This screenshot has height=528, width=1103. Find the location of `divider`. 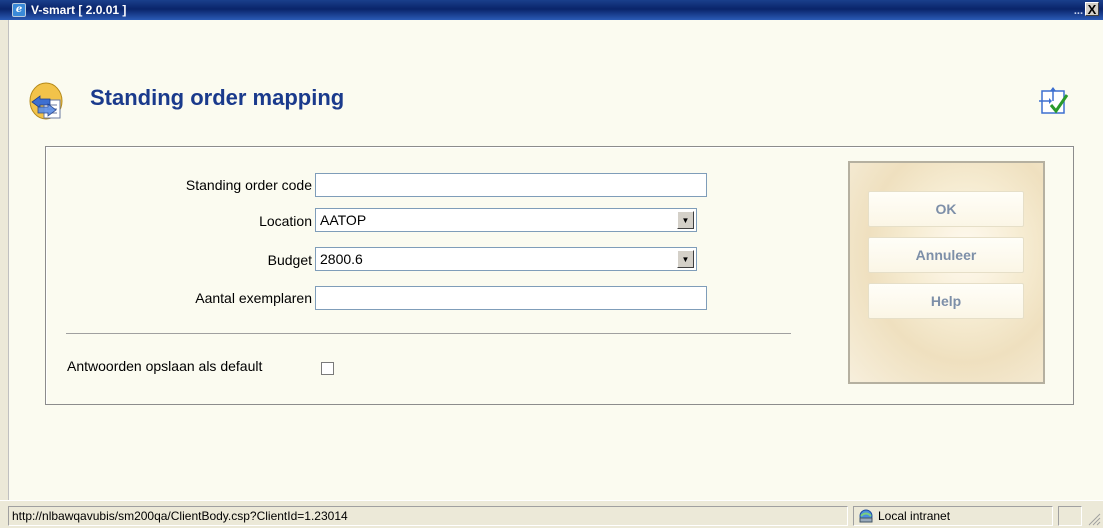

divider is located at coordinates (428, 333).